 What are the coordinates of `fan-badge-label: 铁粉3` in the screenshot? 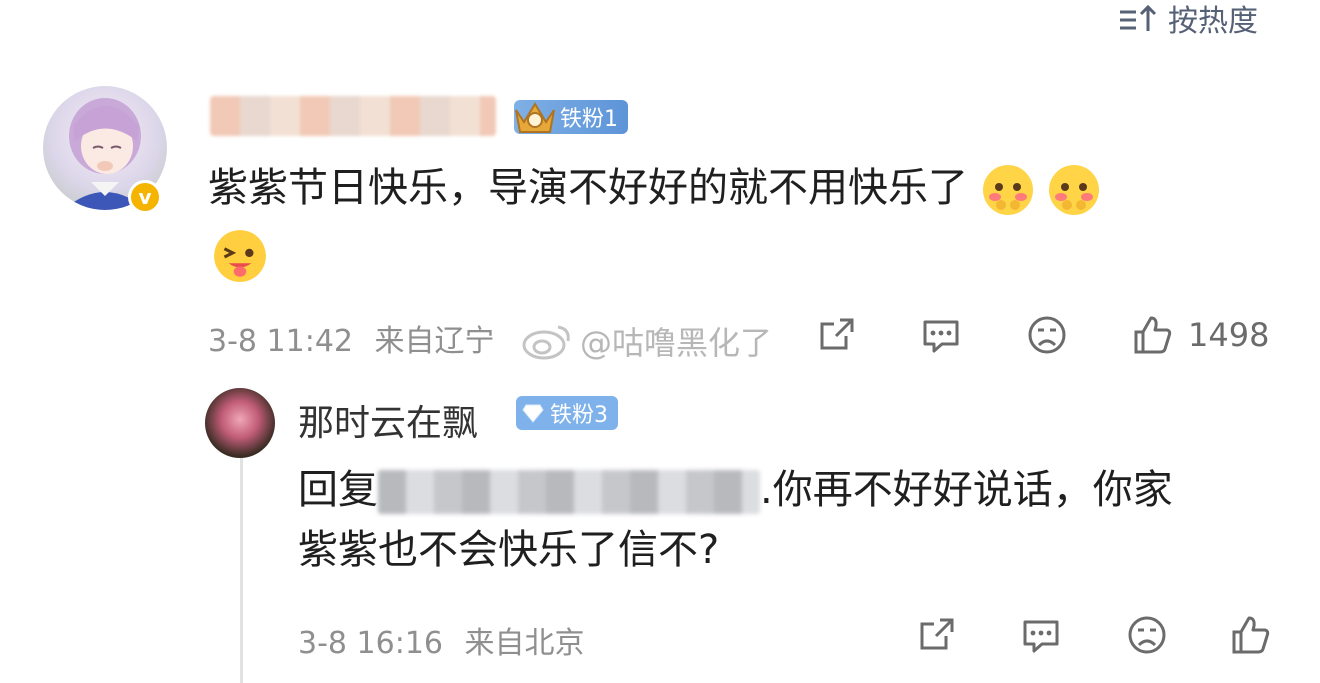 It's located at (579, 415).